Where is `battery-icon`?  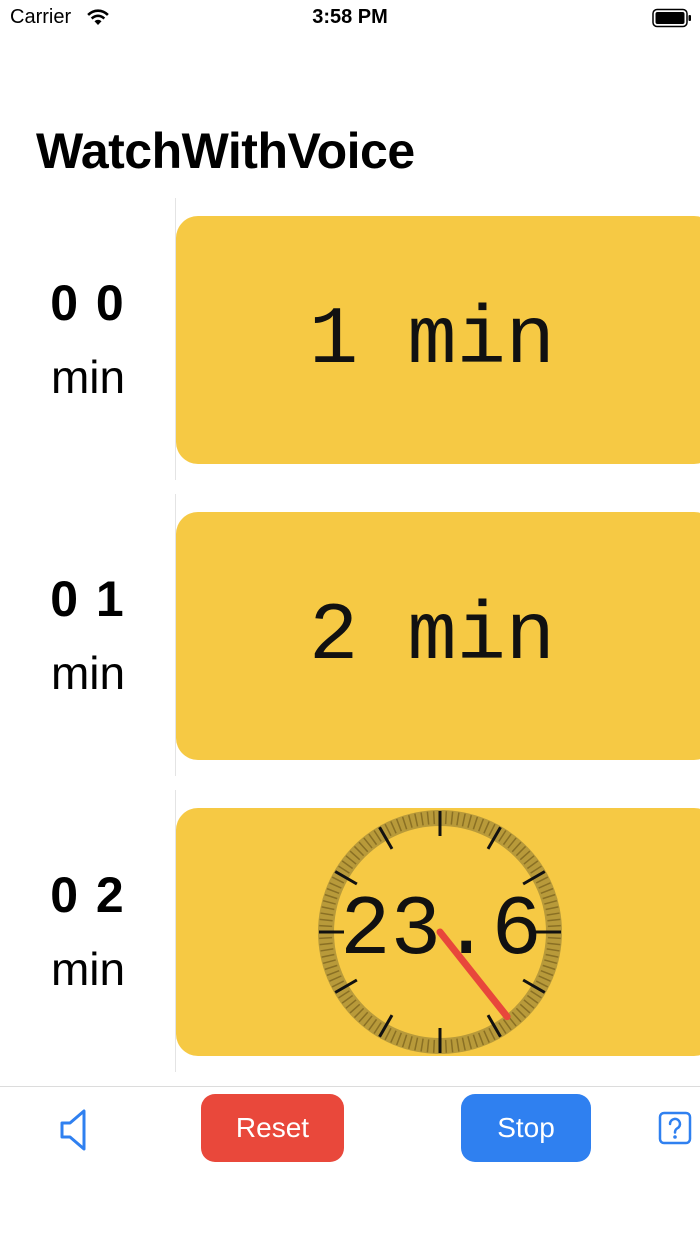 battery-icon is located at coordinates (671, 18).